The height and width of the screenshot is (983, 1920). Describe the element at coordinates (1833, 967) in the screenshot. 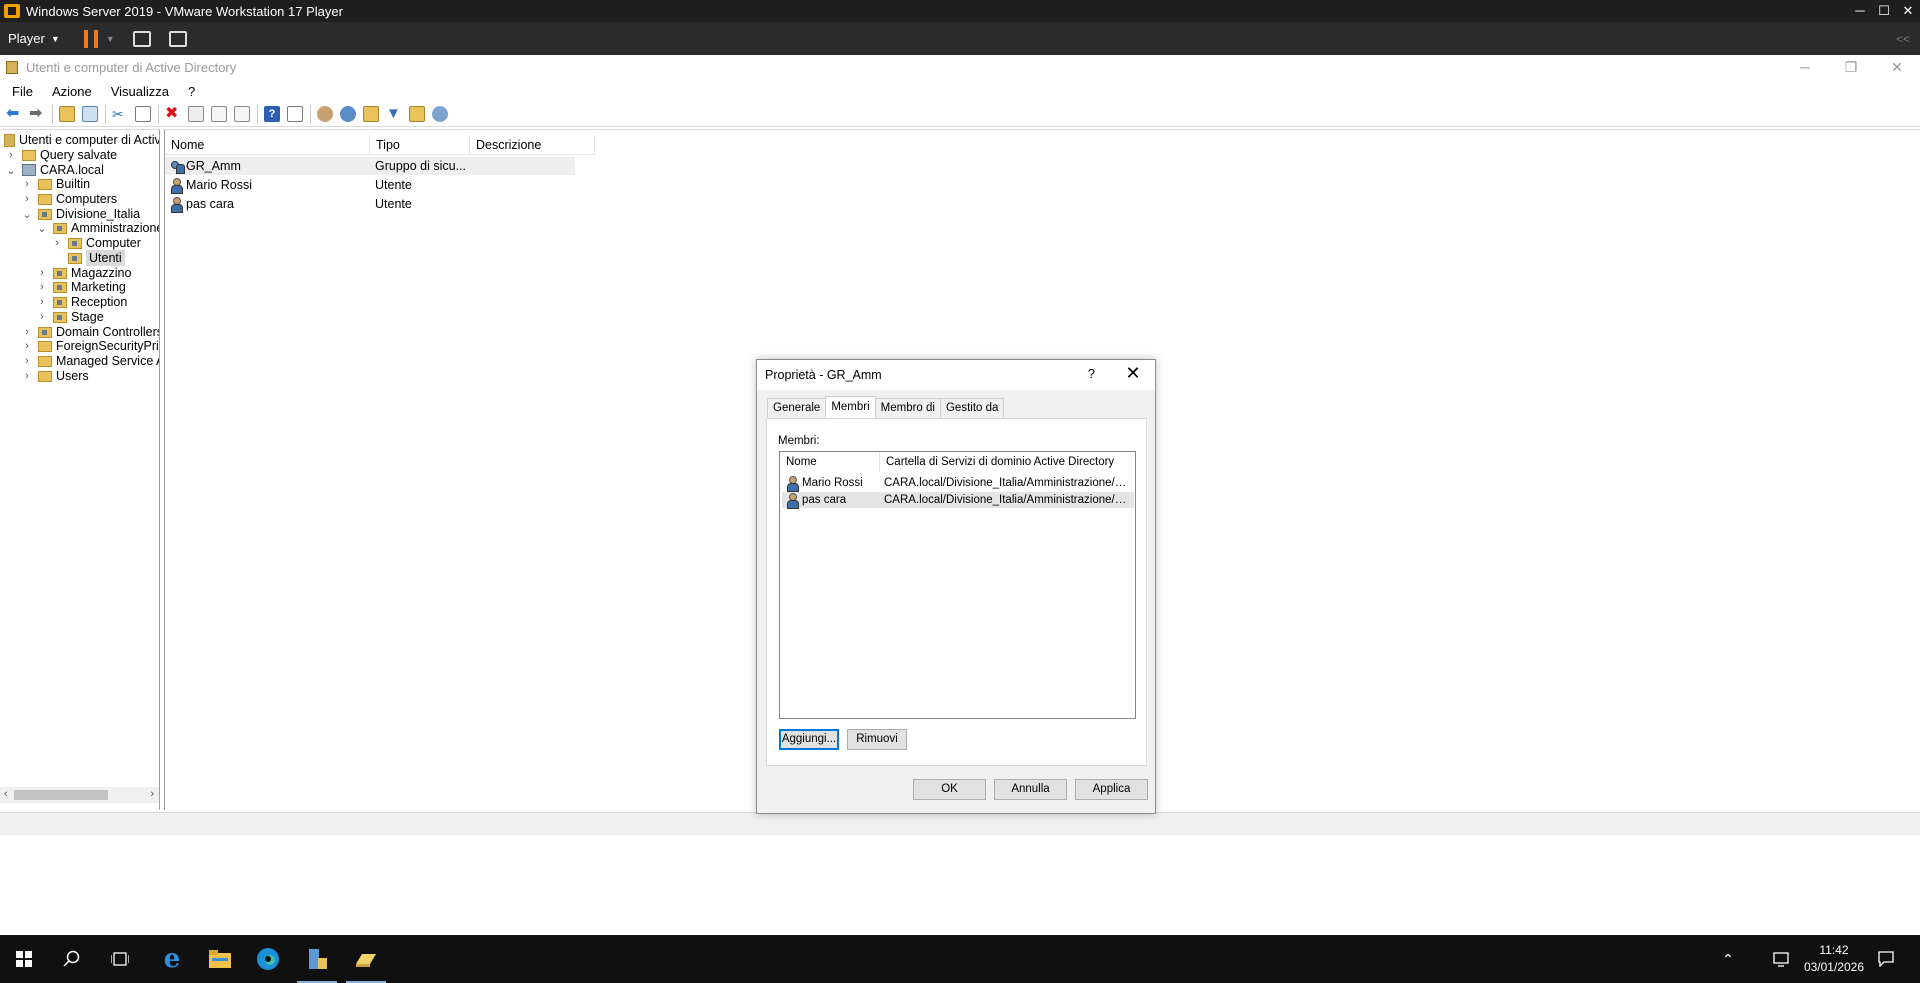

I see `clock-date: 03/01/2026` at that location.